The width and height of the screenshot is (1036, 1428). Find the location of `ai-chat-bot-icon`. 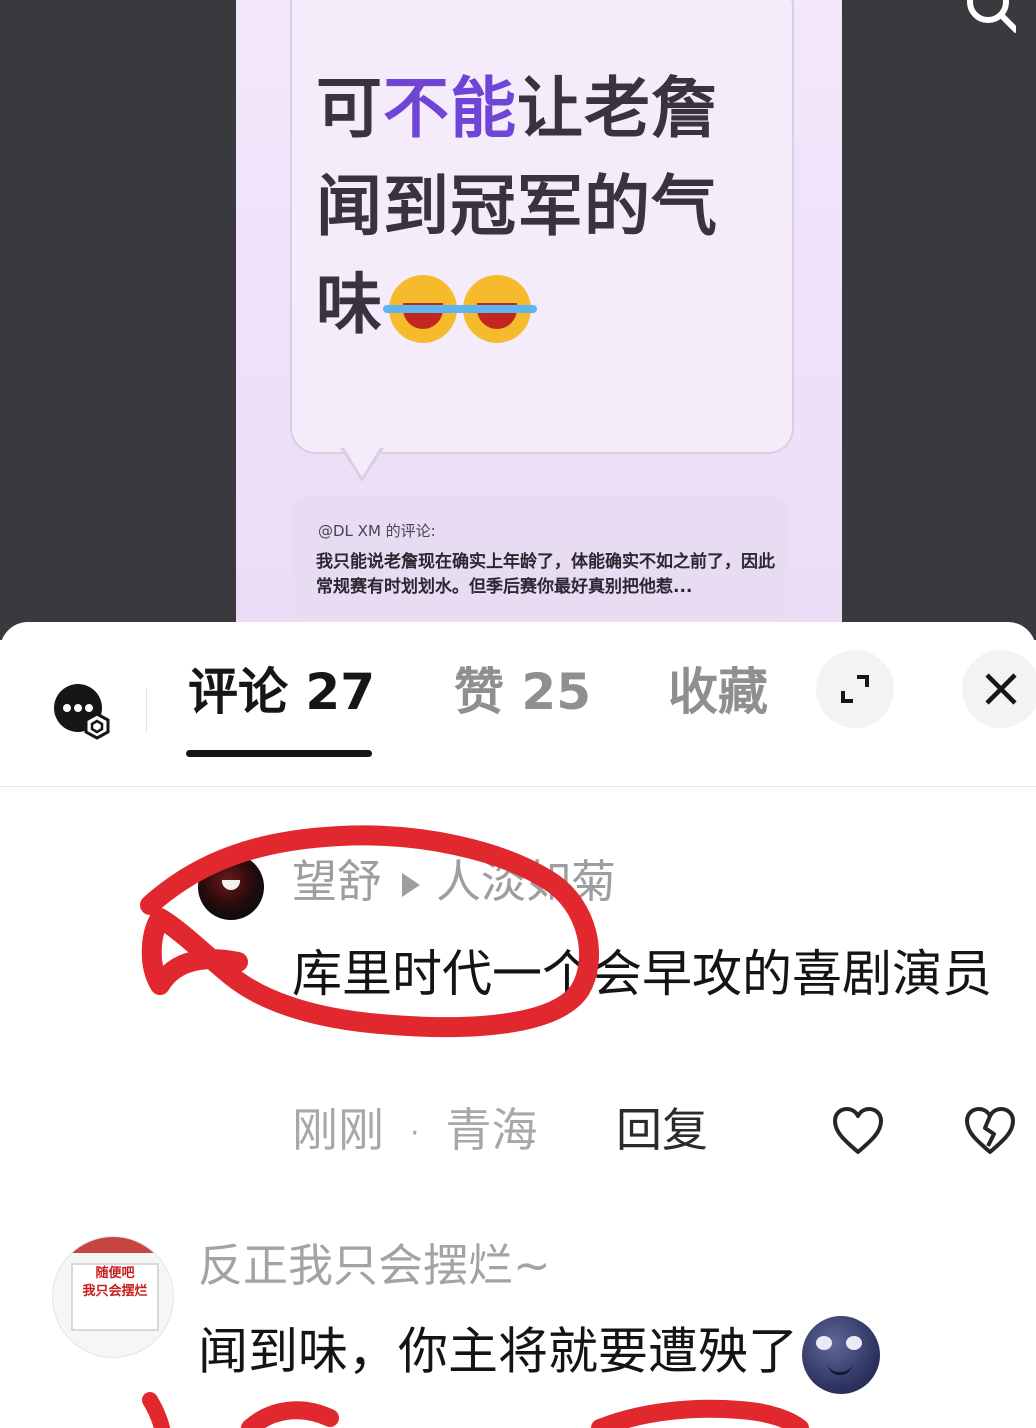

ai-chat-bot-icon is located at coordinates (82, 712).